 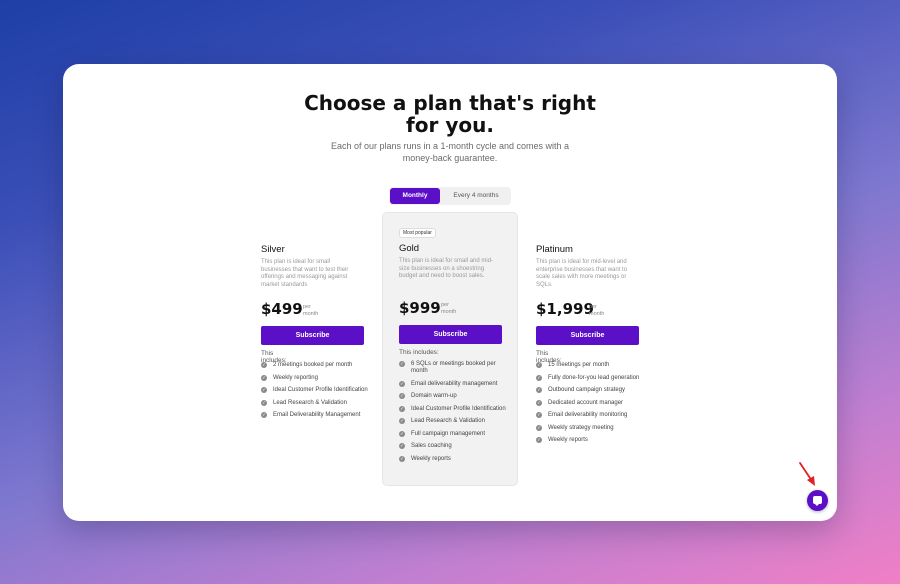 What do you see at coordinates (450, 125) in the screenshot?
I see `page-title-line-2: for you.` at bounding box center [450, 125].